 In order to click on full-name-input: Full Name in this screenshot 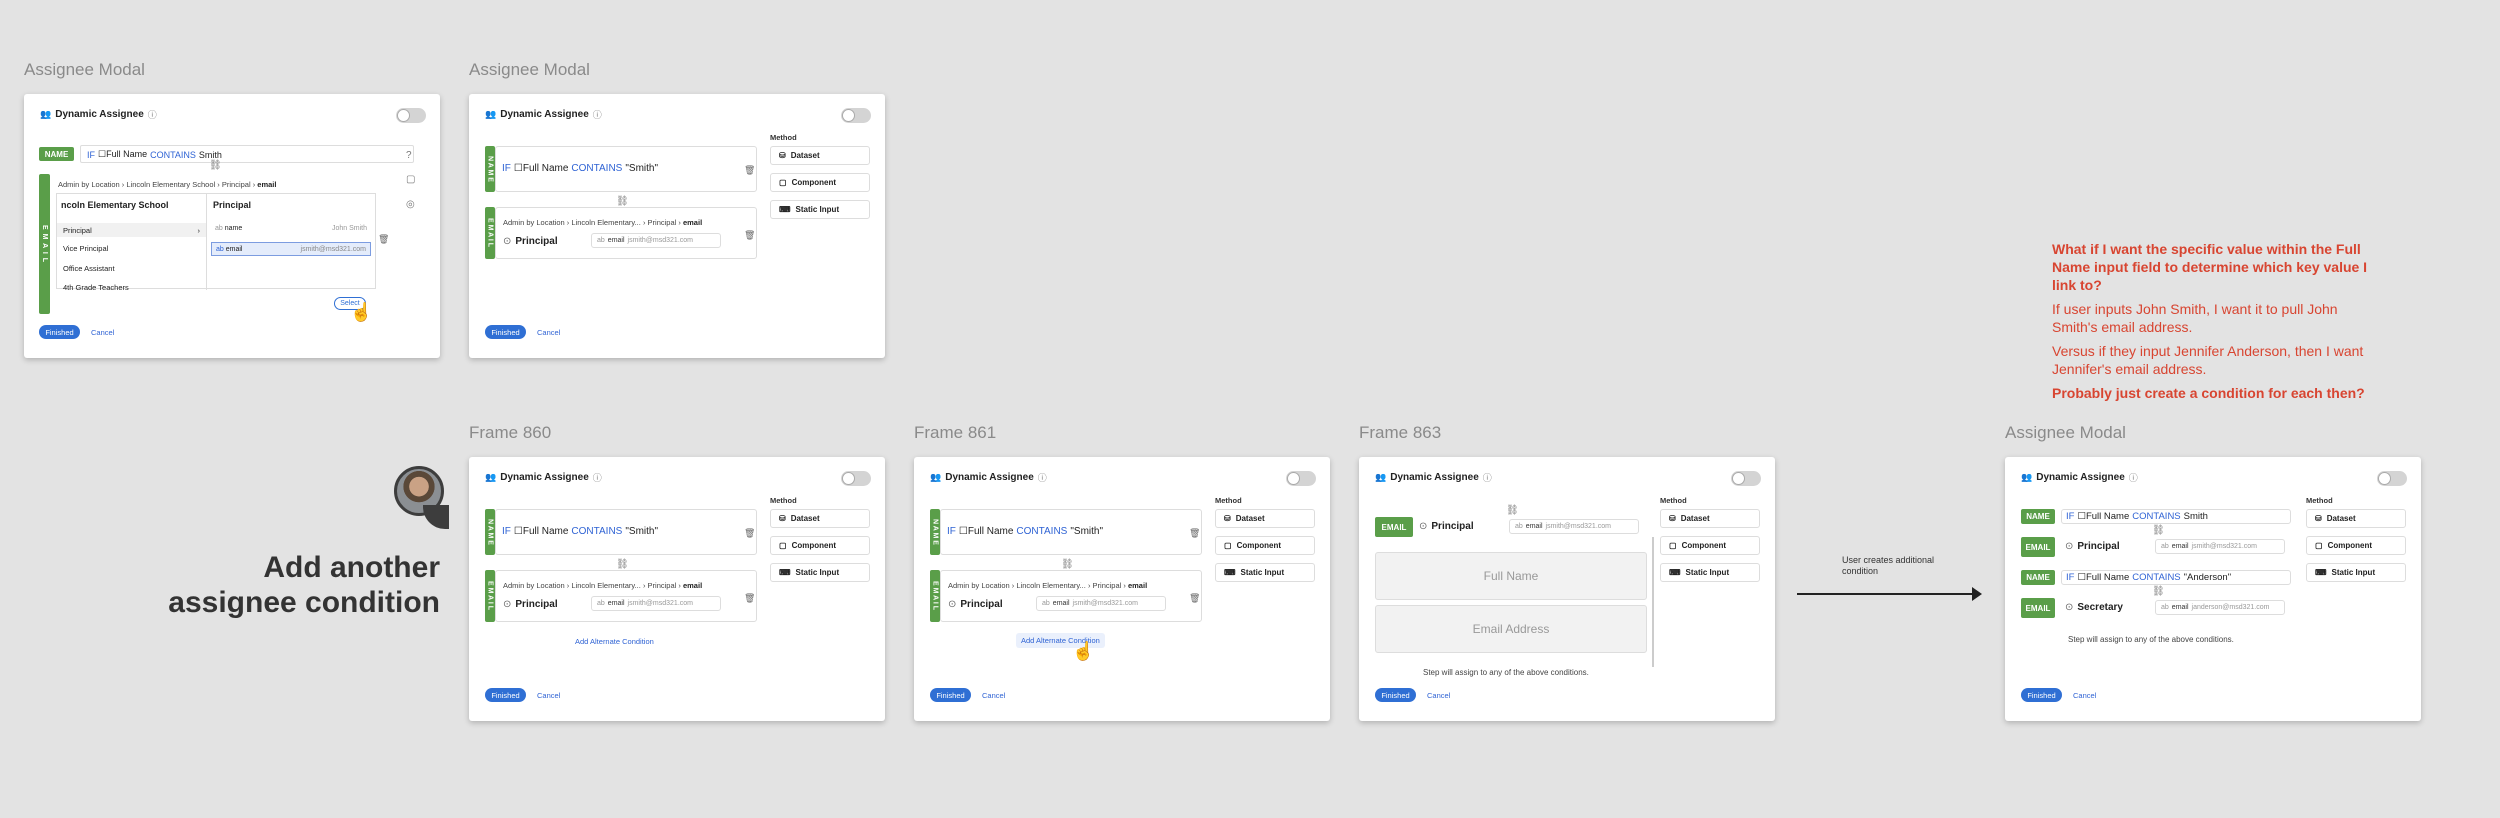, I will do `click(1511, 576)`.